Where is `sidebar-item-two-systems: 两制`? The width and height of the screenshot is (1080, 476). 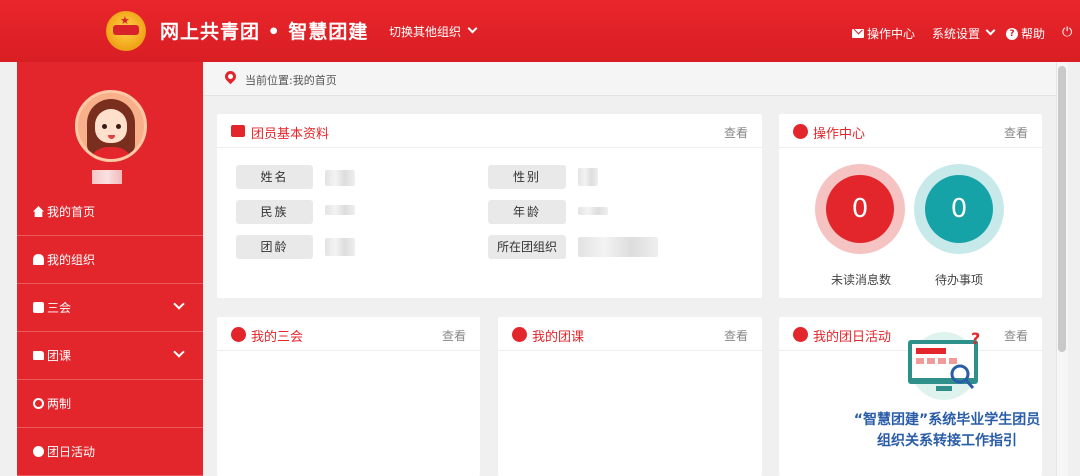 sidebar-item-two-systems: 两制 is located at coordinates (110, 404).